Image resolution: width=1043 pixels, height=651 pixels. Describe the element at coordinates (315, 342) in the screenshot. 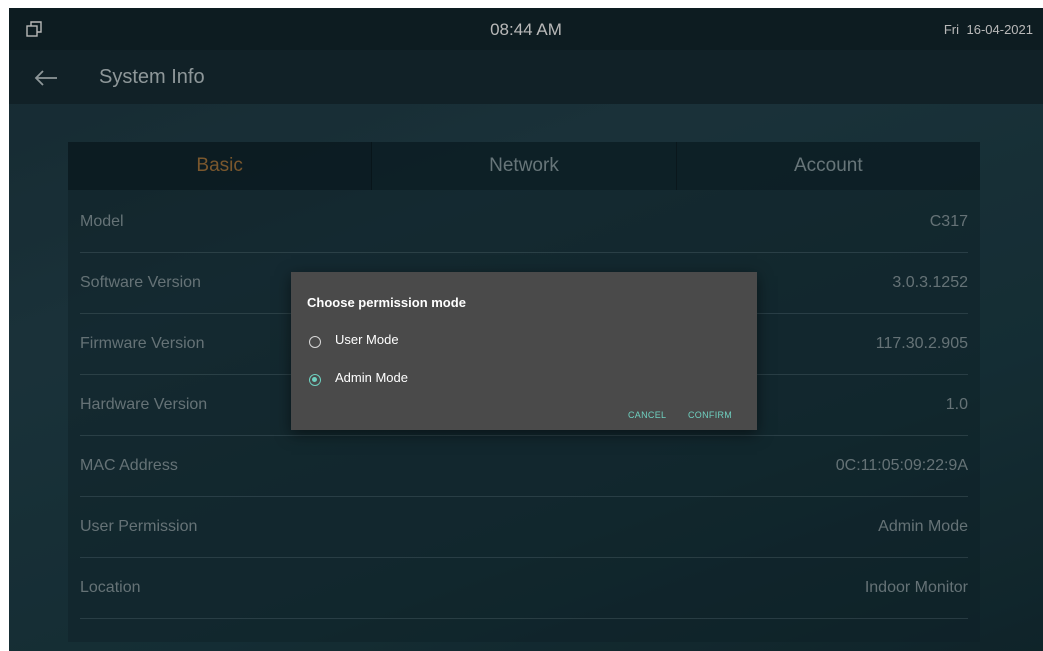

I see `radio-unchecked-icon` at that location.